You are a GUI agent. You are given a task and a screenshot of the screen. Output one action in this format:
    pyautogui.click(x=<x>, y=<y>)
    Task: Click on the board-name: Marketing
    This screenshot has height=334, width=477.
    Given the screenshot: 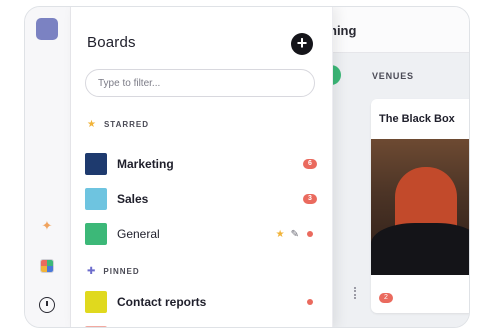 What is the action you would take?
    pyautogui.click(x=145, y=164)
    